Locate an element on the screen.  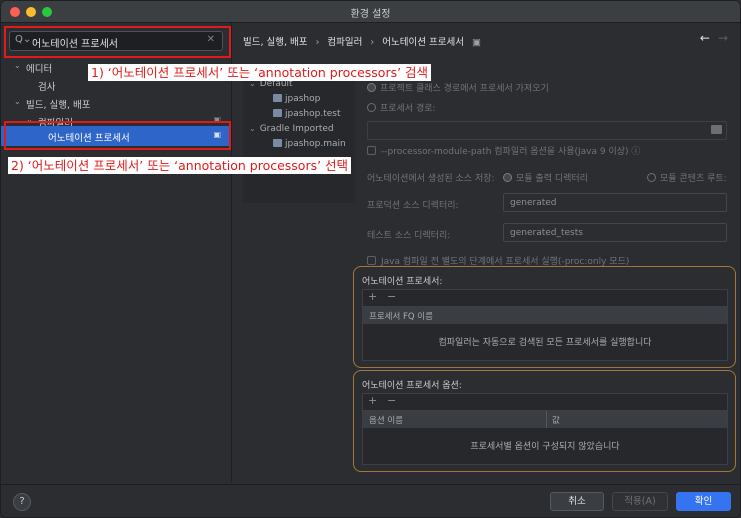
annotation-highlight-search is located at coordinates (117, 42).